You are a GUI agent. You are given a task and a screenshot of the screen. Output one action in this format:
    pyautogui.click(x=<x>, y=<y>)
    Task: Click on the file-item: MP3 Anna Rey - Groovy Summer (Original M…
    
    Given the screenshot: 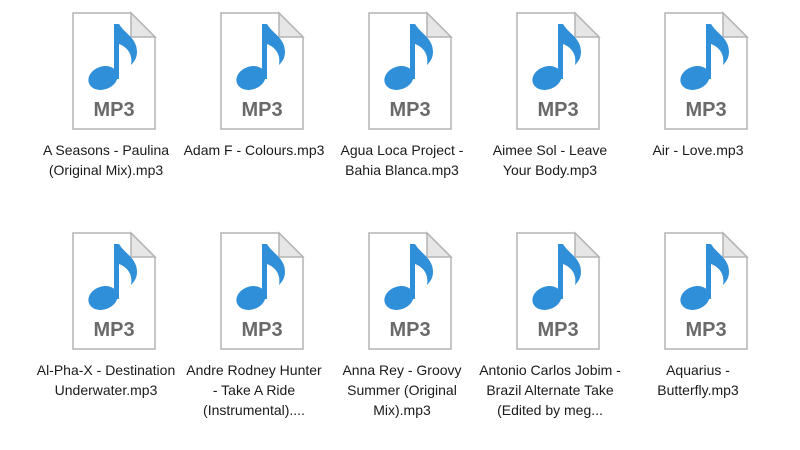 What is the action you would take?
    pyautogui.click(x=402, y=333)
    